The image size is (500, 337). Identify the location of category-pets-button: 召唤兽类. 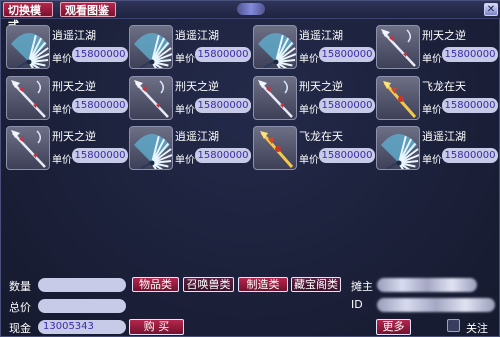
(208, 284).